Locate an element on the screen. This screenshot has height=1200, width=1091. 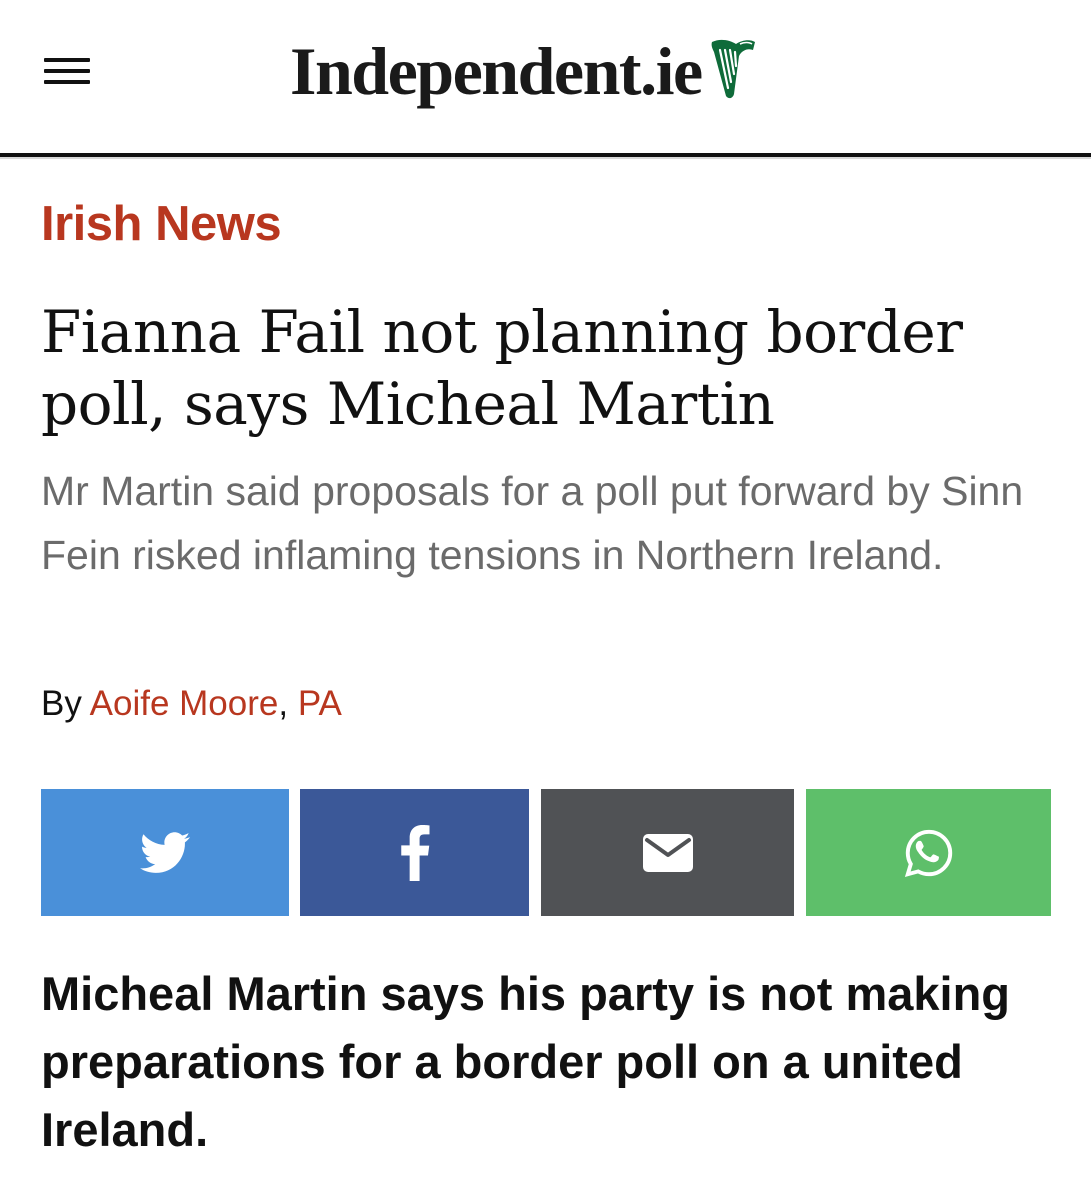
email-icon is located at coordinates (667, 852).